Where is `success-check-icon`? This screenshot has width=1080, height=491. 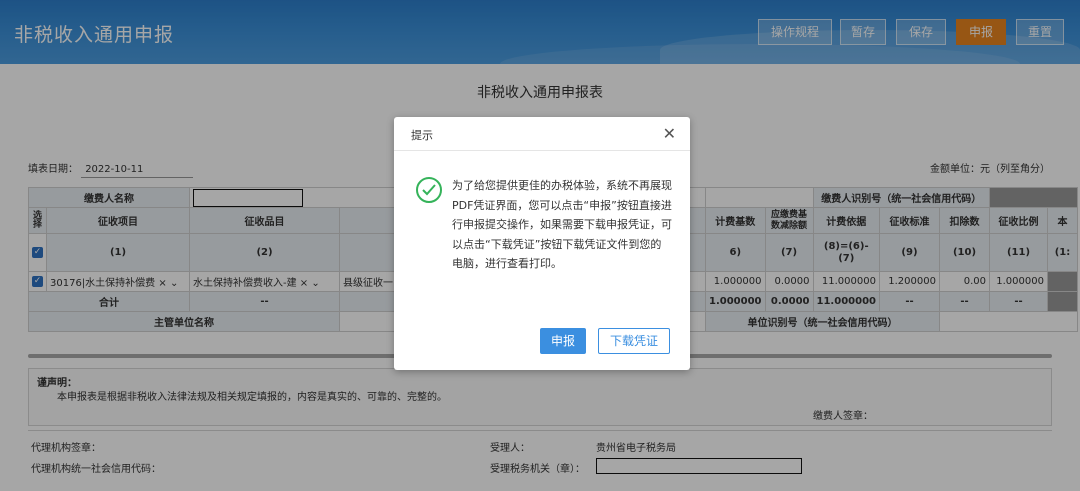
success-check-icon is located at coordinates (429, 190).